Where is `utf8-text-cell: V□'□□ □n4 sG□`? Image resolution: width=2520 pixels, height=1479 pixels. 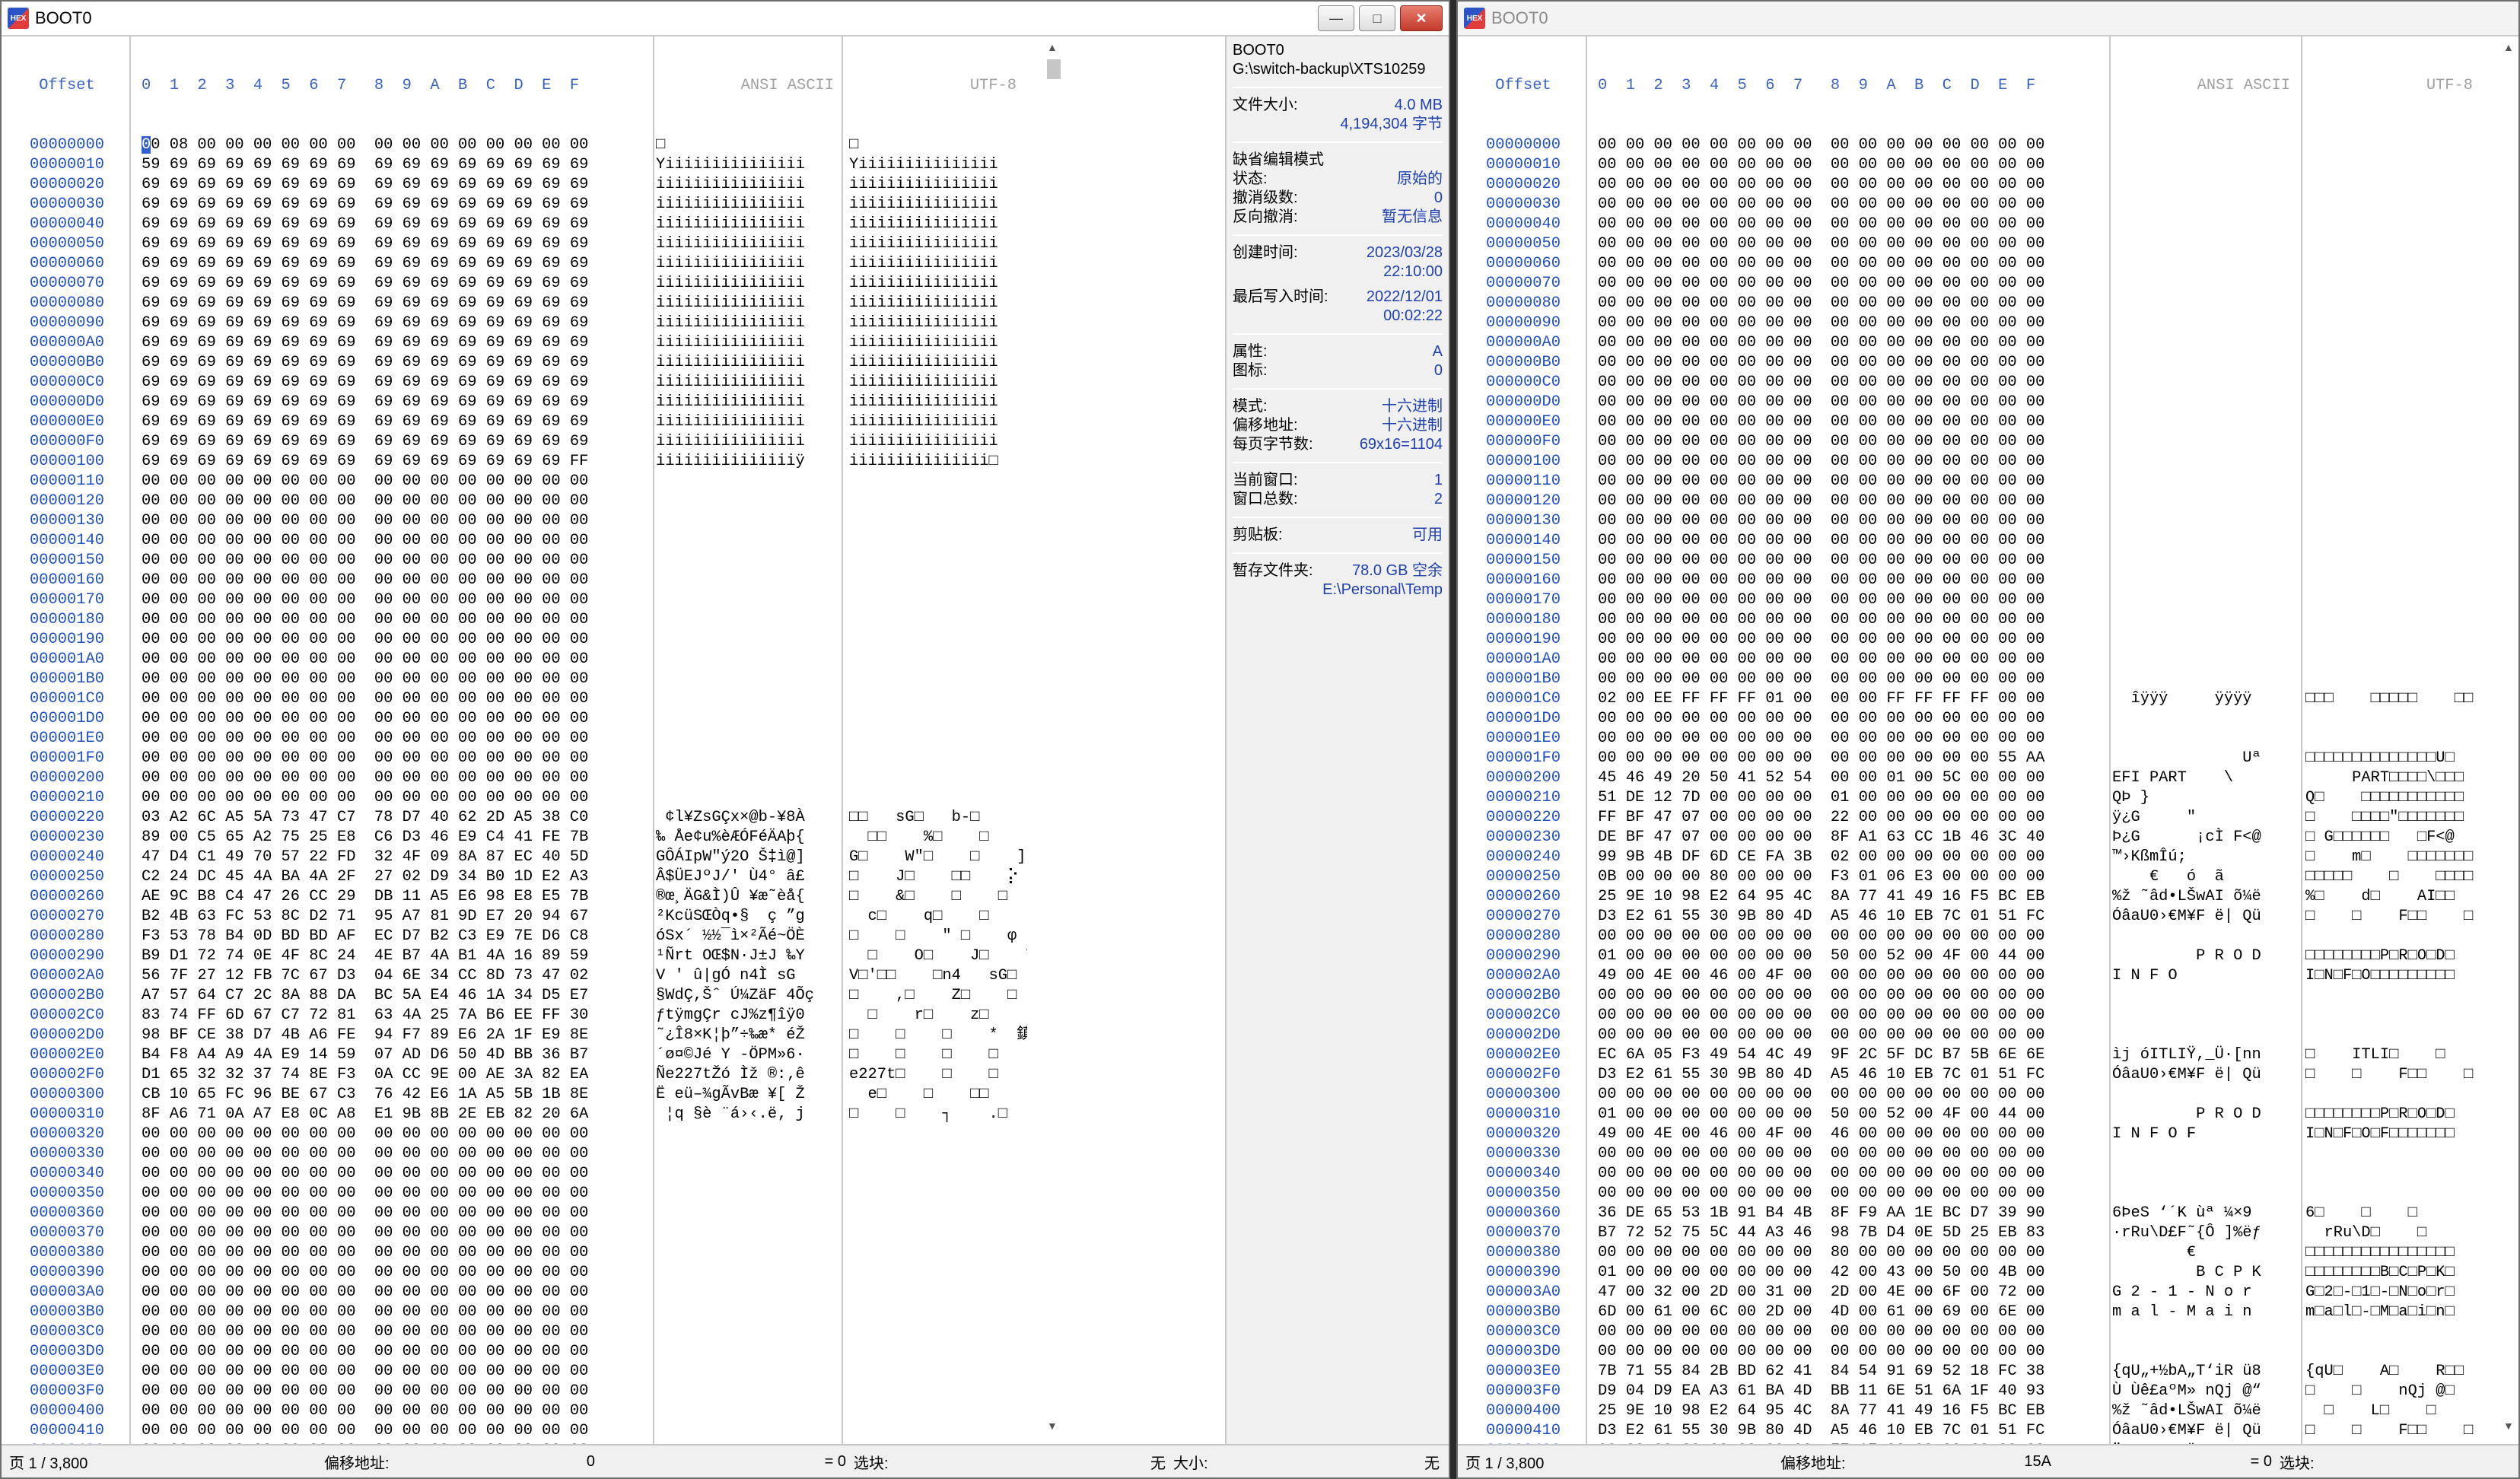
utf8-text-cell: V□'□□ □n4 sG□ is located at coordinates (936, 976).